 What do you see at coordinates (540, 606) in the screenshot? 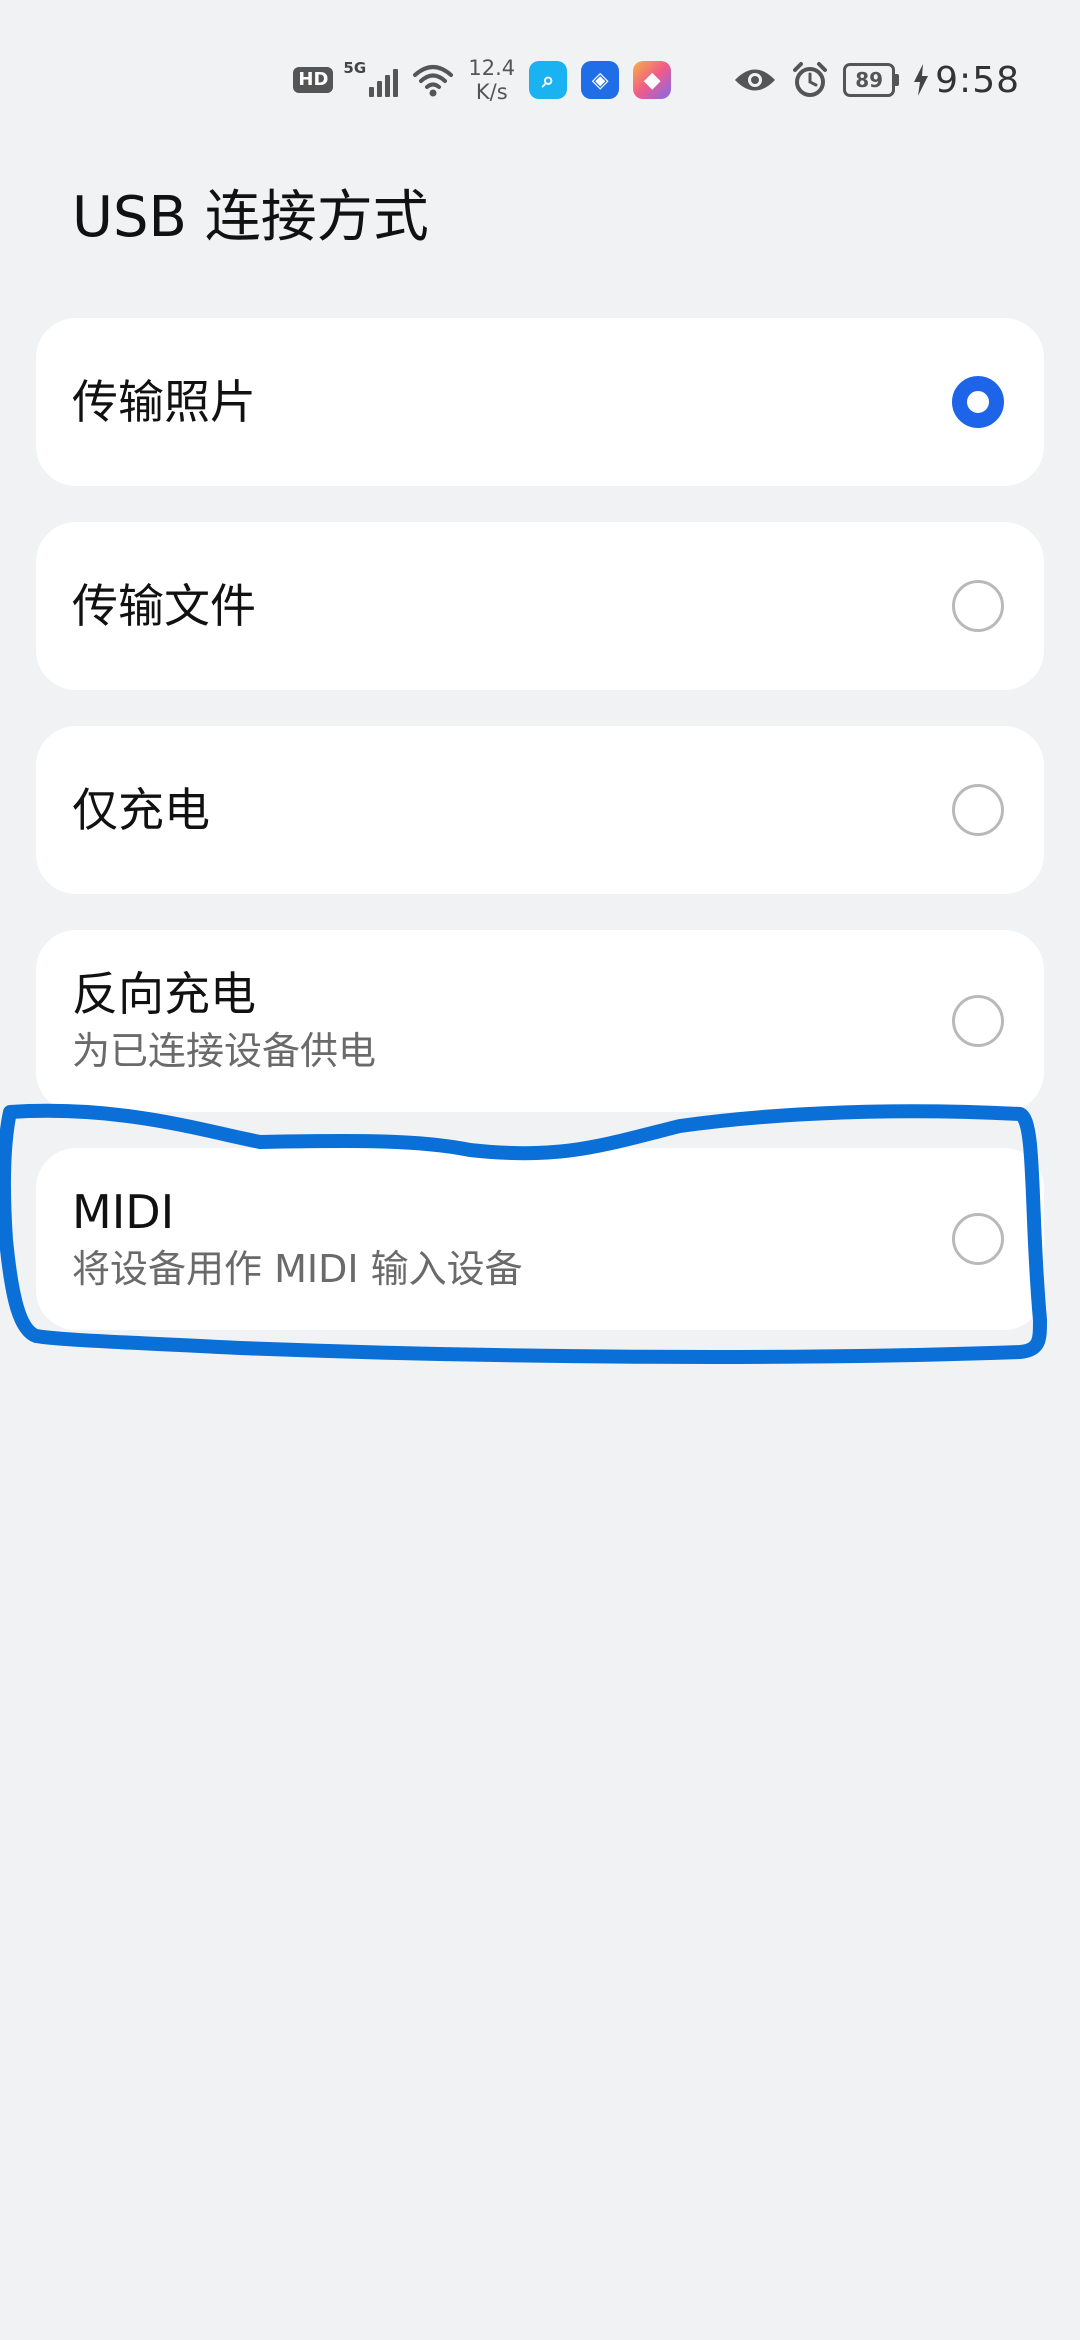
I see `option-transfer-files: 传输文件` at bounding box center [540, 606].